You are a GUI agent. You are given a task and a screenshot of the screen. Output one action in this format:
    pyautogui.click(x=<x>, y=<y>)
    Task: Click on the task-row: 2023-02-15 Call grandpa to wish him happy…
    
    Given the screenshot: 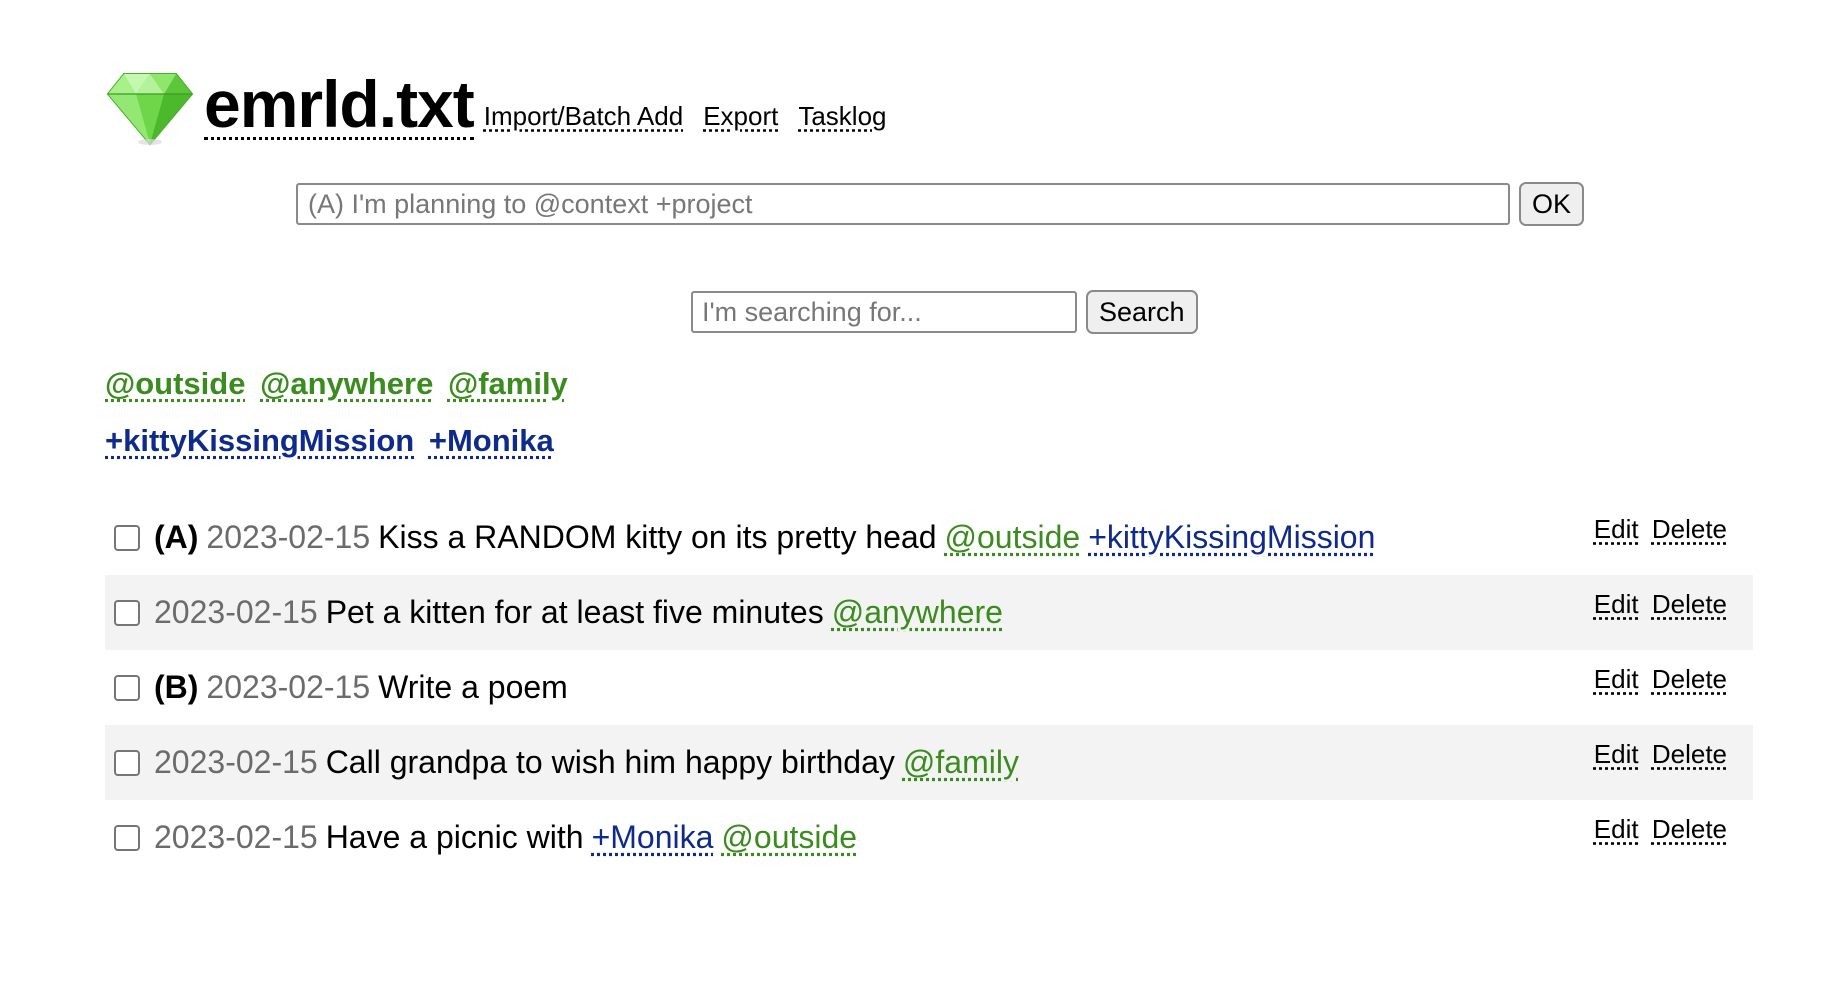 What is the action you would take?
    pyautogui.click(x=929, y=762)
    